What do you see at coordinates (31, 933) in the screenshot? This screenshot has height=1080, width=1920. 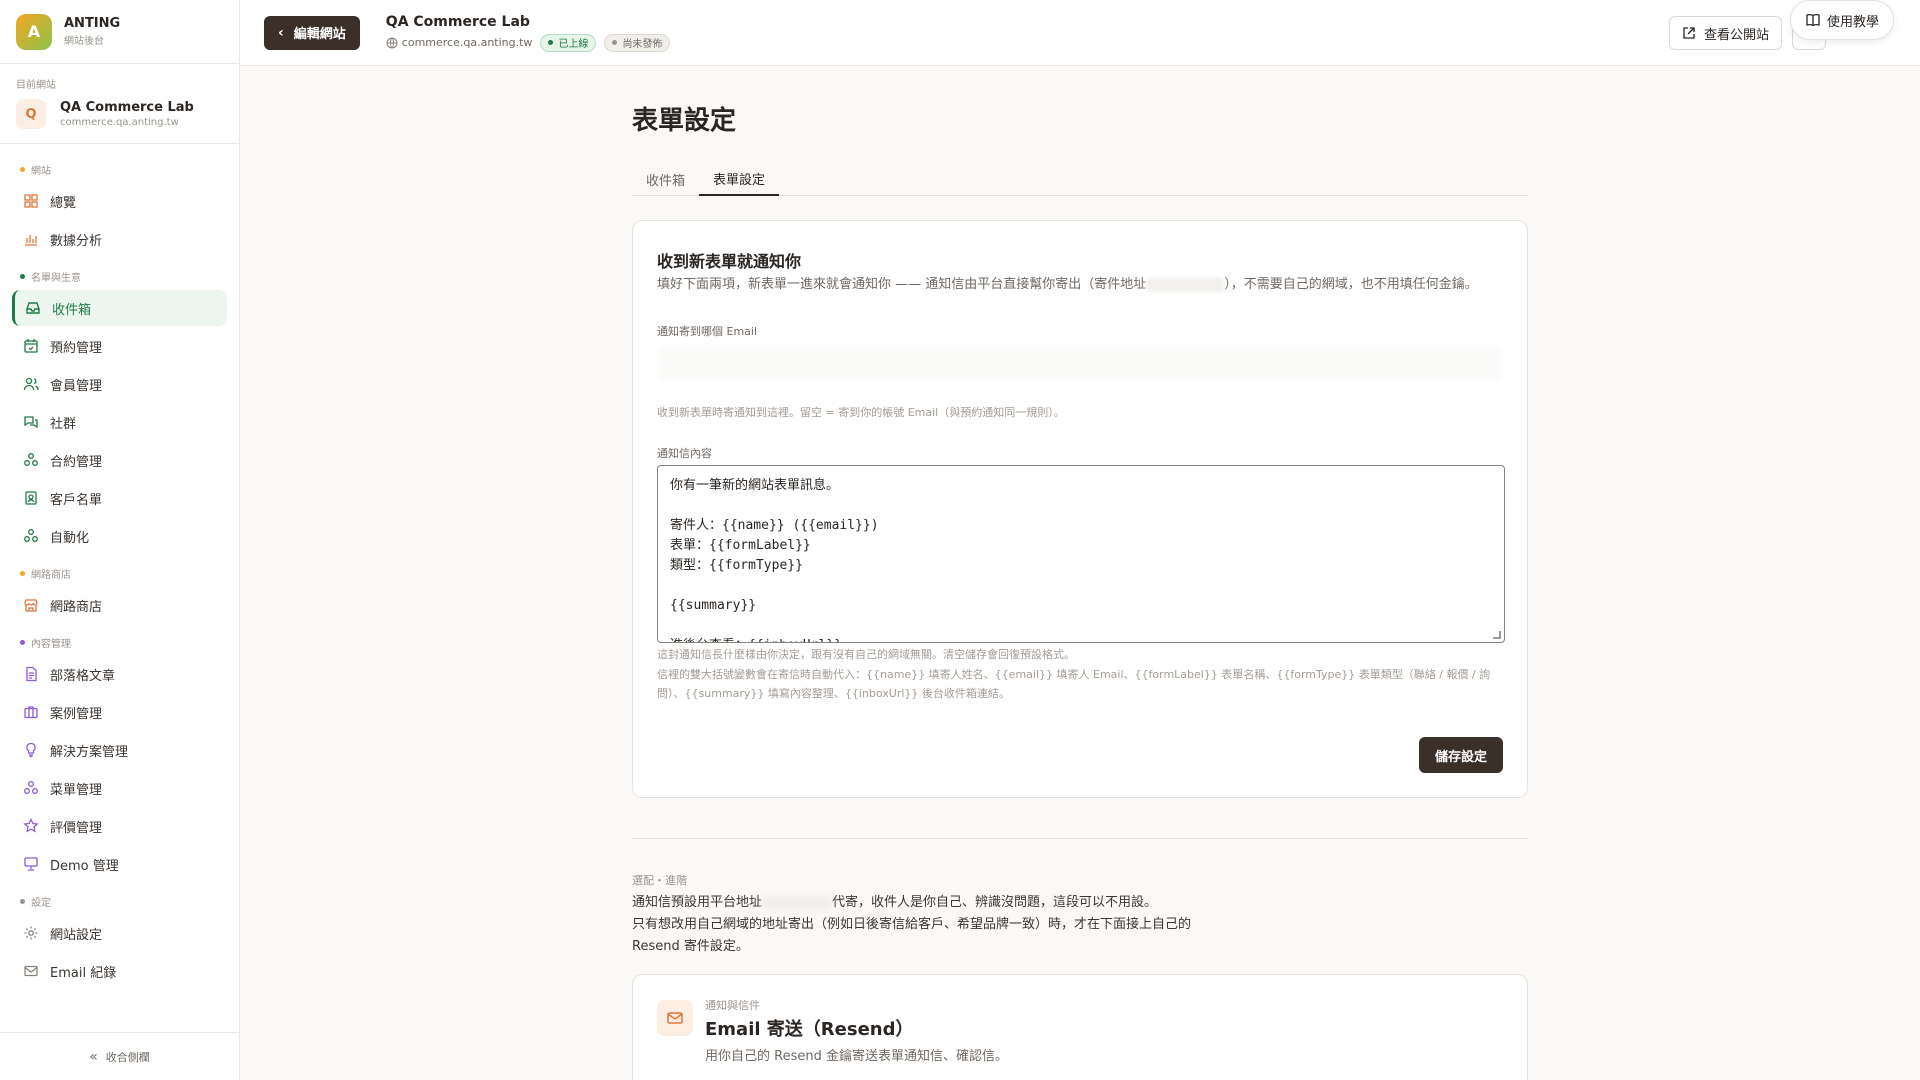 I see `gear-icon` at bounding box center [31, 933].